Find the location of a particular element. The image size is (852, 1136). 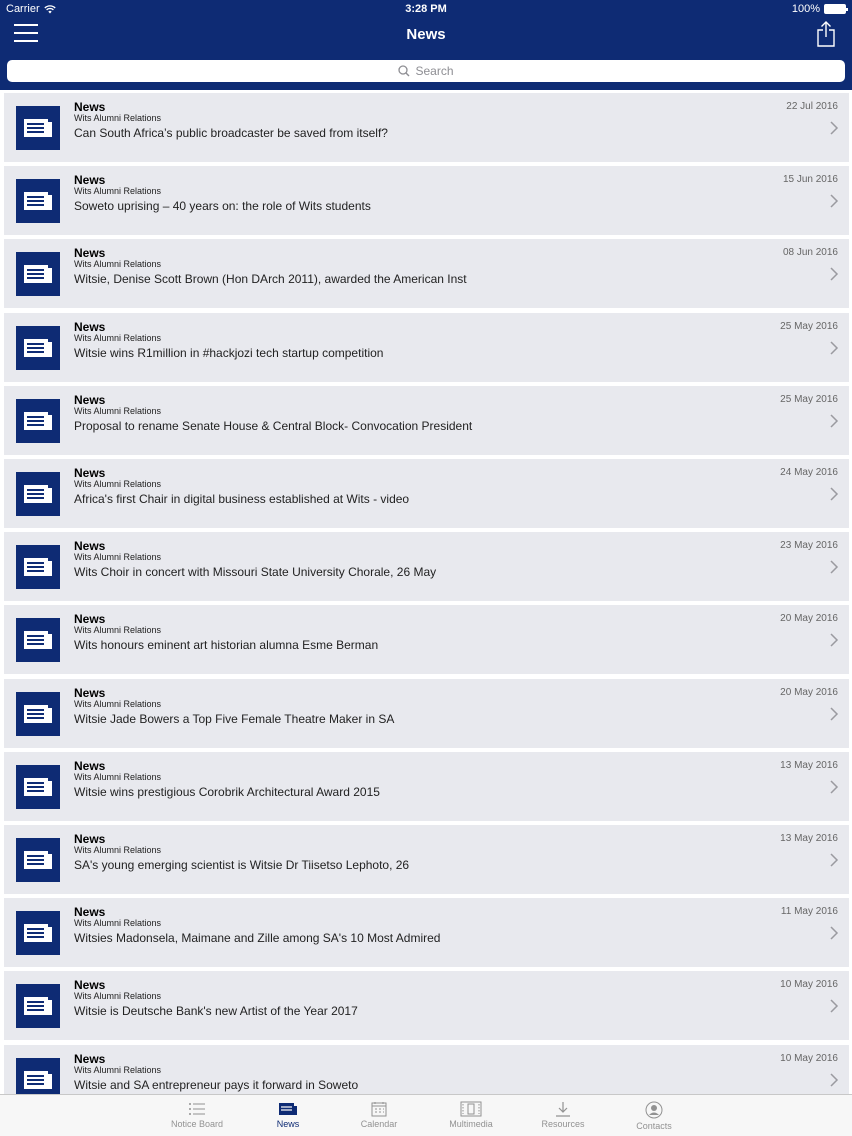

header: Carrier 3:28 PM 100% News Search is located at coordinates (426, 45).